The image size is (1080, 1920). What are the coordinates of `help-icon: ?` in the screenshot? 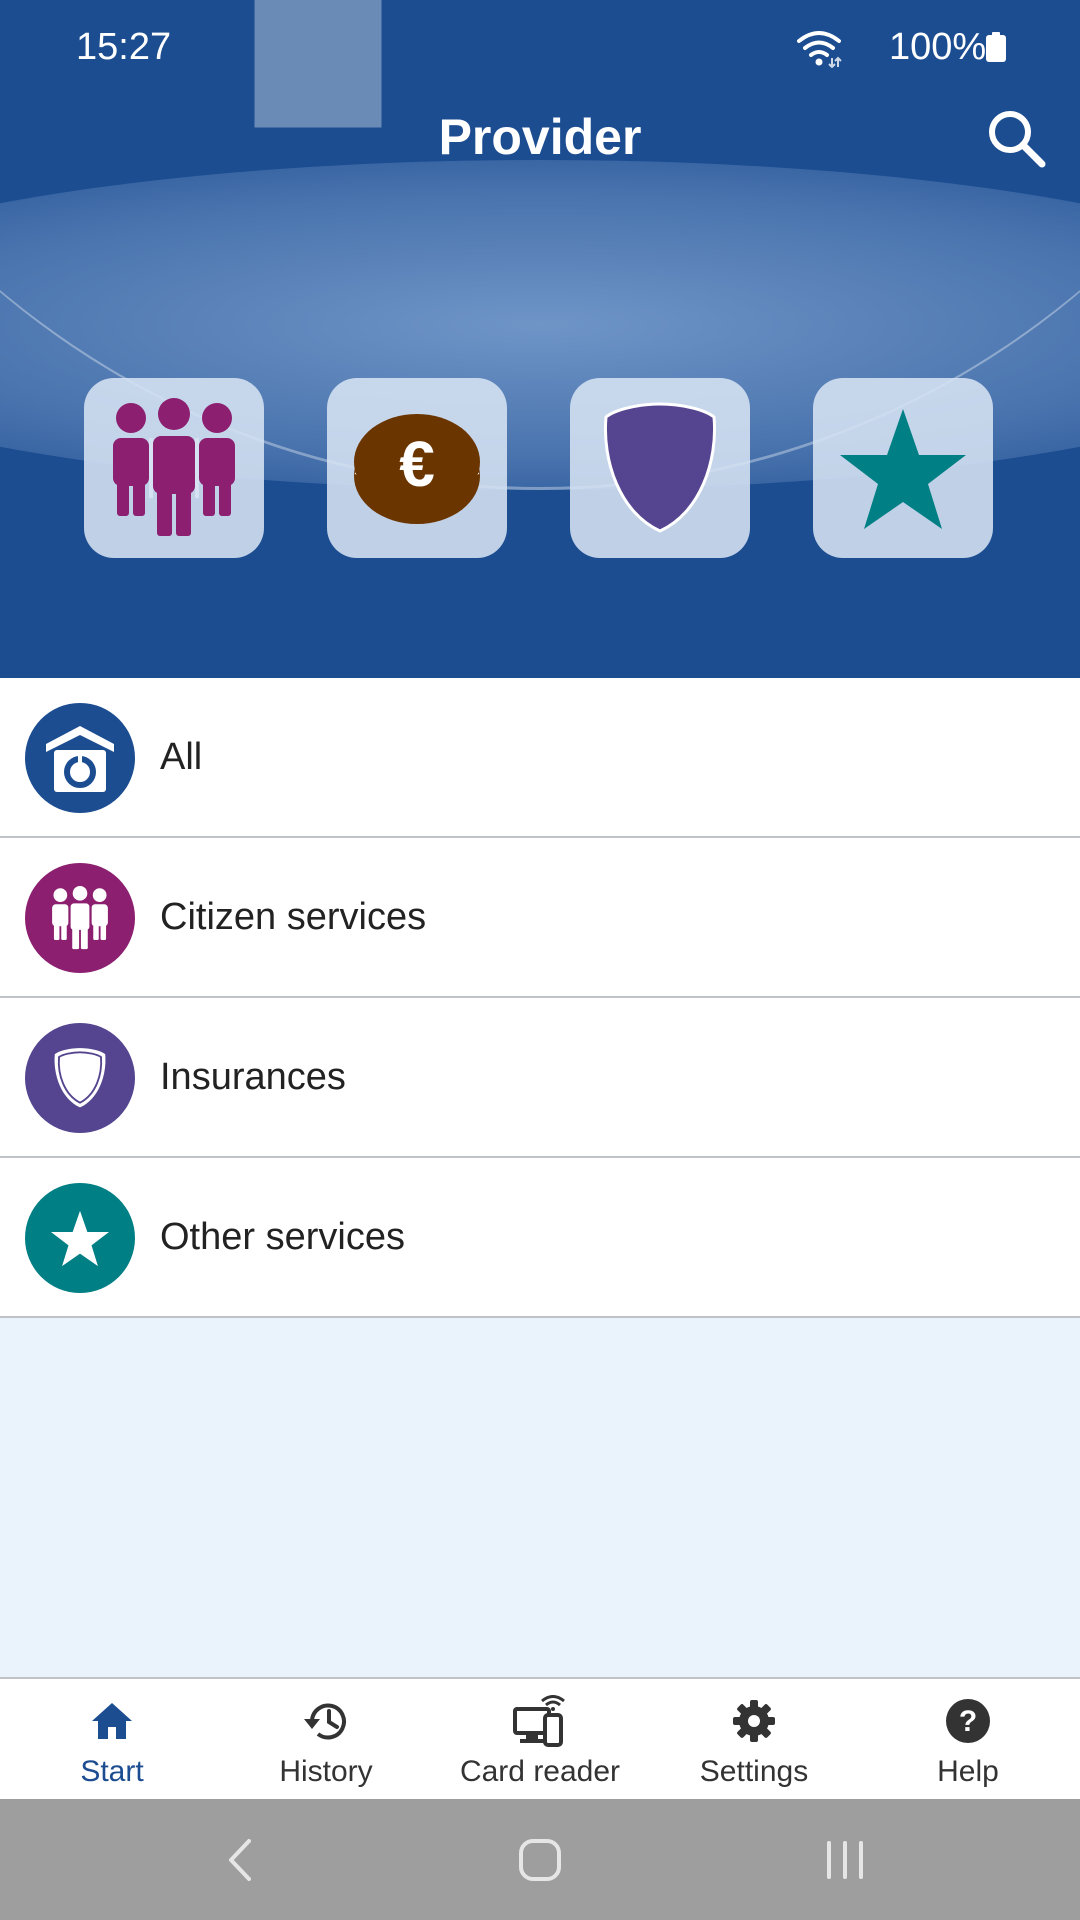 It's located at (968, 1721).